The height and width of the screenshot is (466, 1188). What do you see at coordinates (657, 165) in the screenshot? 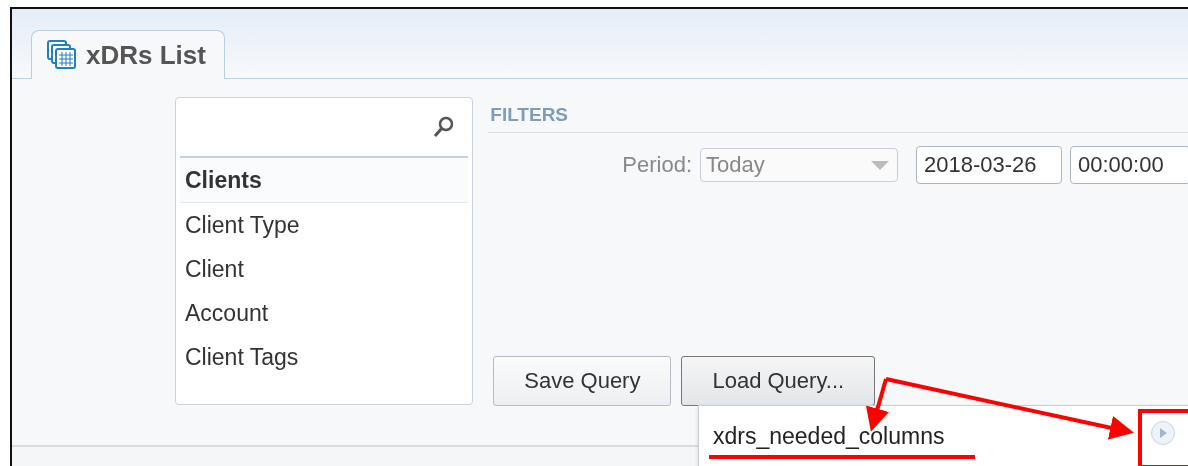
I see `period-label: Period:` at bounding box center [657, 165].